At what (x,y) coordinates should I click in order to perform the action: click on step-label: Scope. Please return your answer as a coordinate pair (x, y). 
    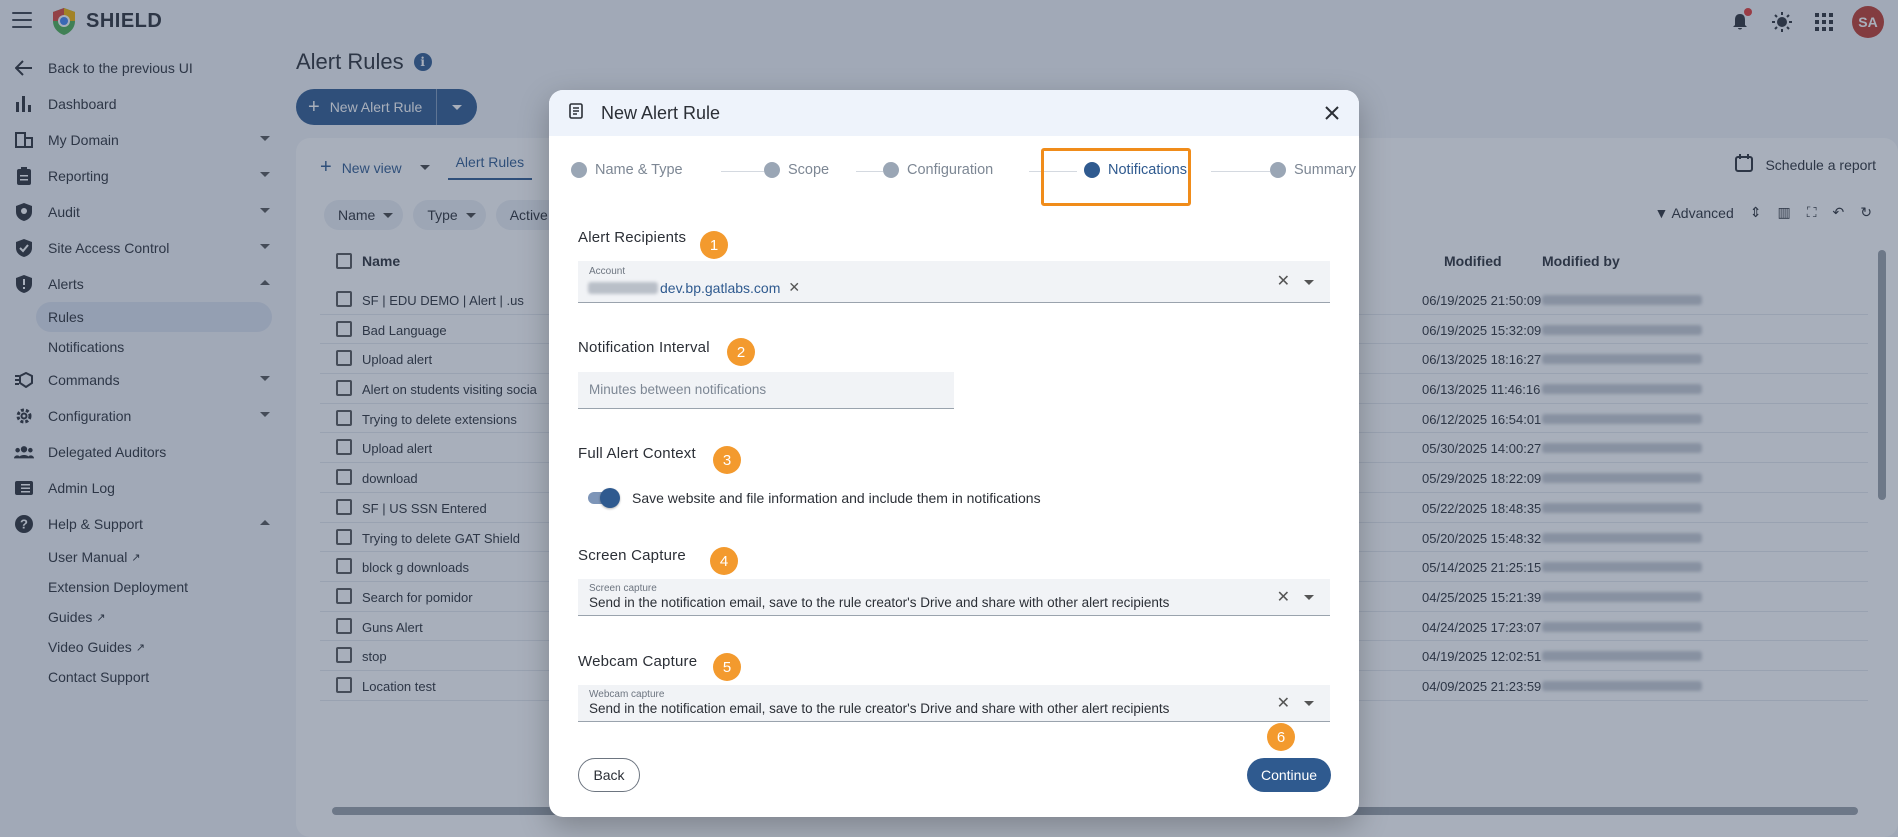
    Looking at the image, I should click on (809, 170).